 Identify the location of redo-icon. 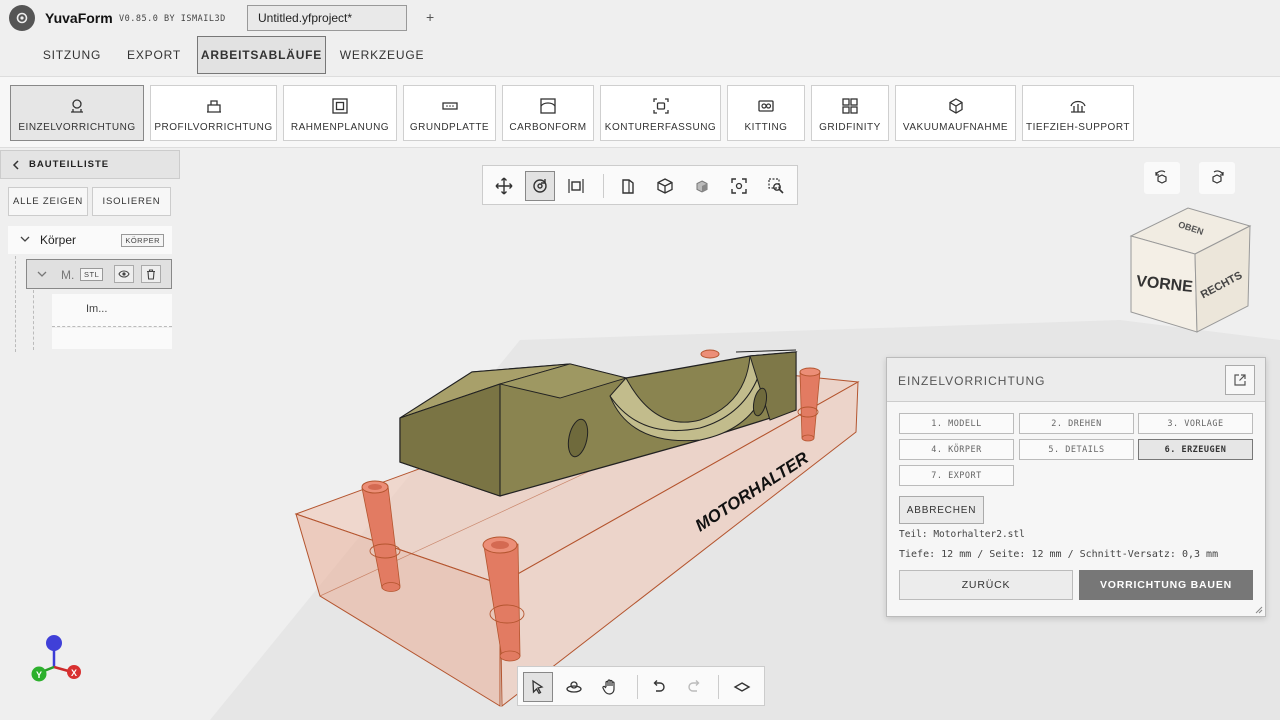
(694, 686).